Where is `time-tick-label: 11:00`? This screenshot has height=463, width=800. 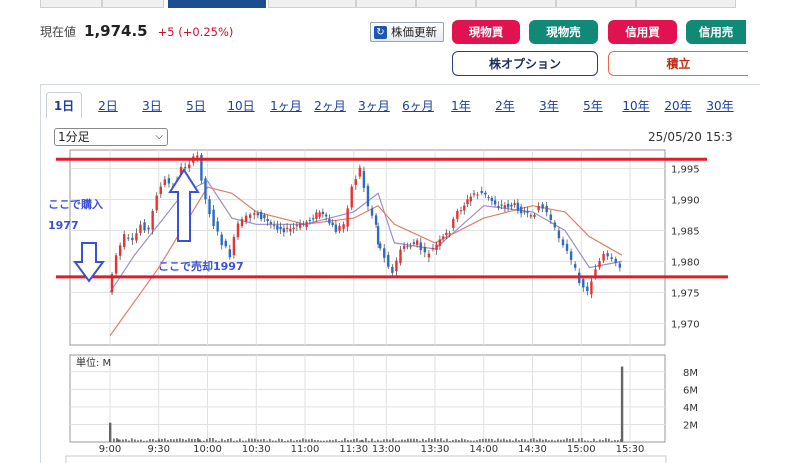 time-tick-label: 11:00 is located at coordinates (305, 449).